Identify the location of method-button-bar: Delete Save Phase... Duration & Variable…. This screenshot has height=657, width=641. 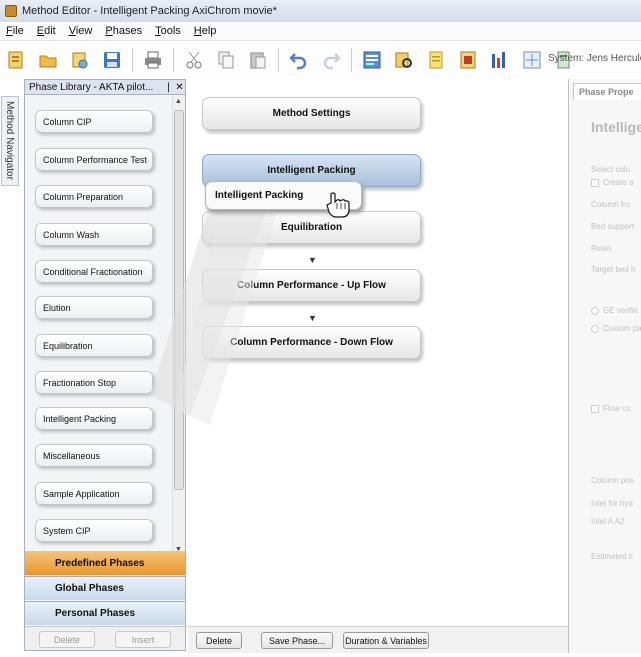
(378, 639).